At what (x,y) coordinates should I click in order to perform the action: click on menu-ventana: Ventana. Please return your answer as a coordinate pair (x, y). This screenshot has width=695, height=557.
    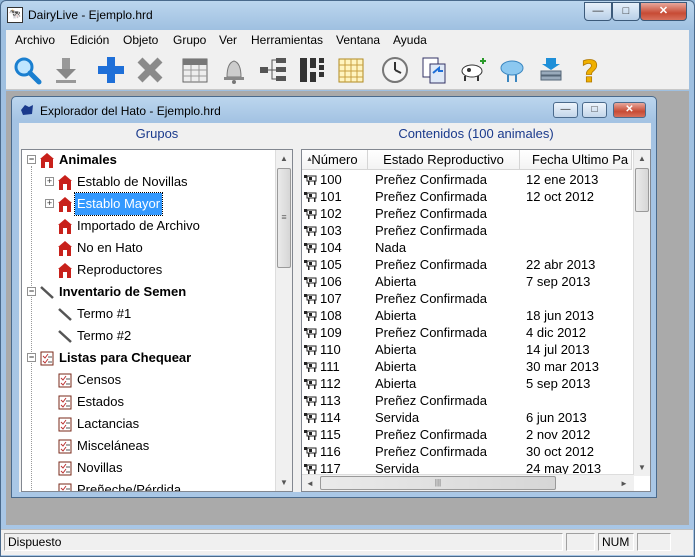
    Looking at the image, I should click on (358, 40).